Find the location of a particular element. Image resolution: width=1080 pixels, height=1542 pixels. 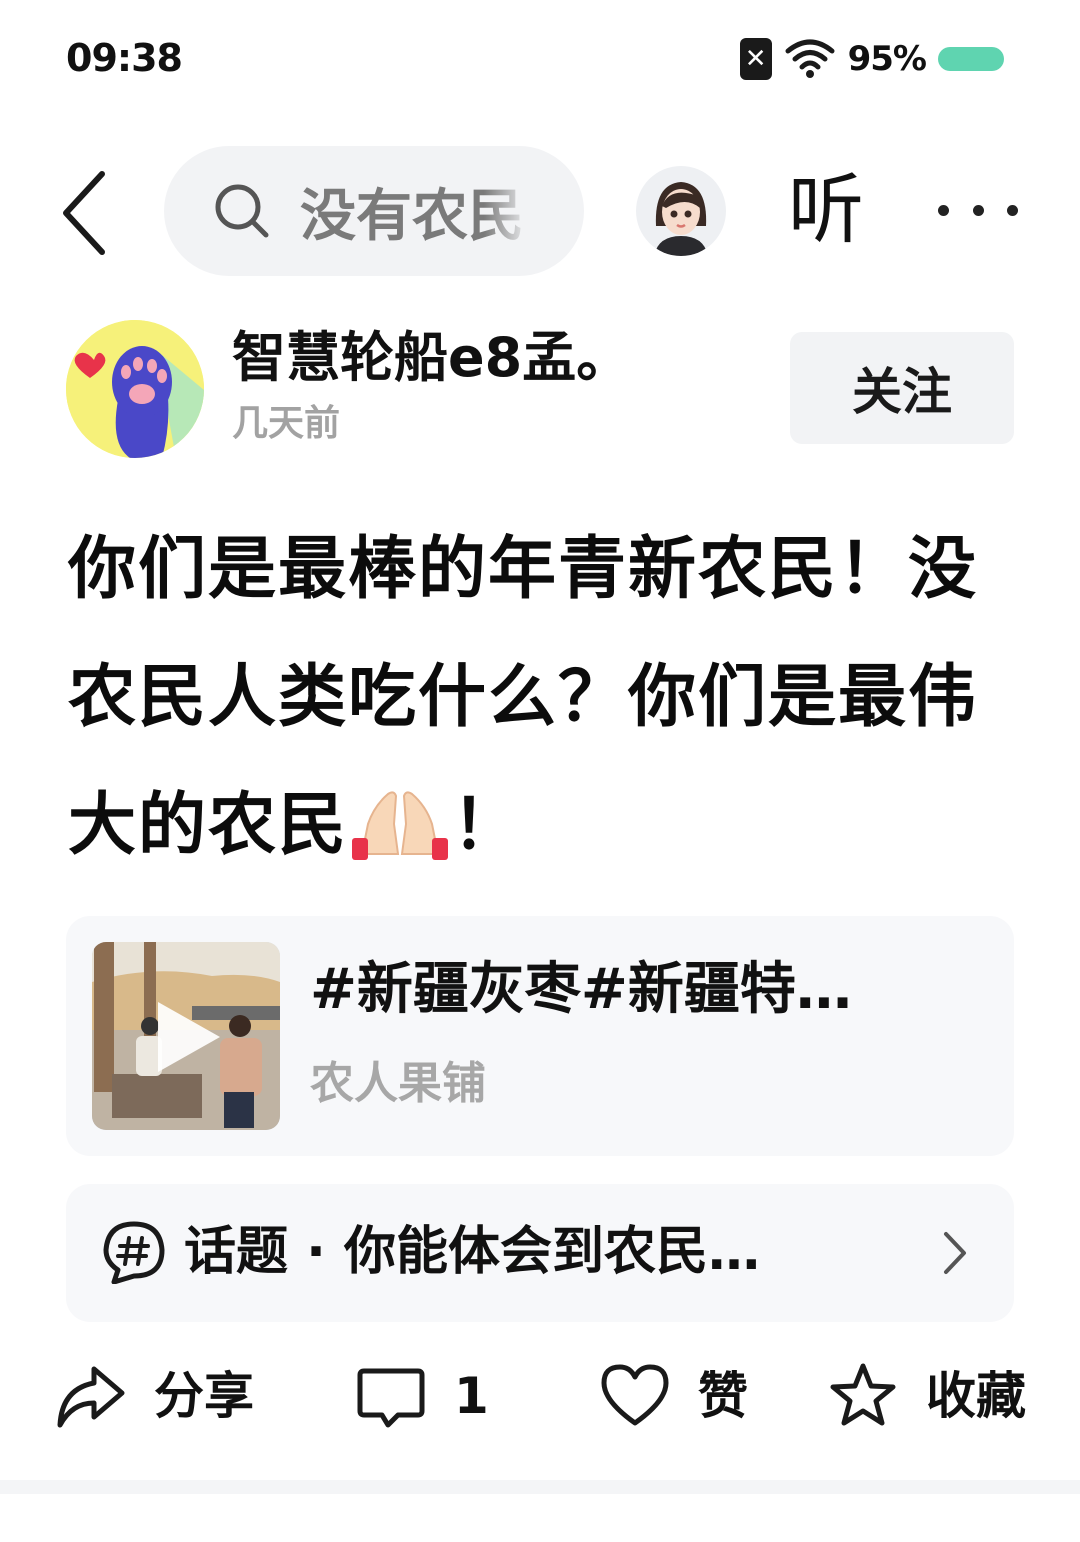

video-card: #新疆灰枣#新疆特… 农人果铺 is located at coordinates (540, 1036).